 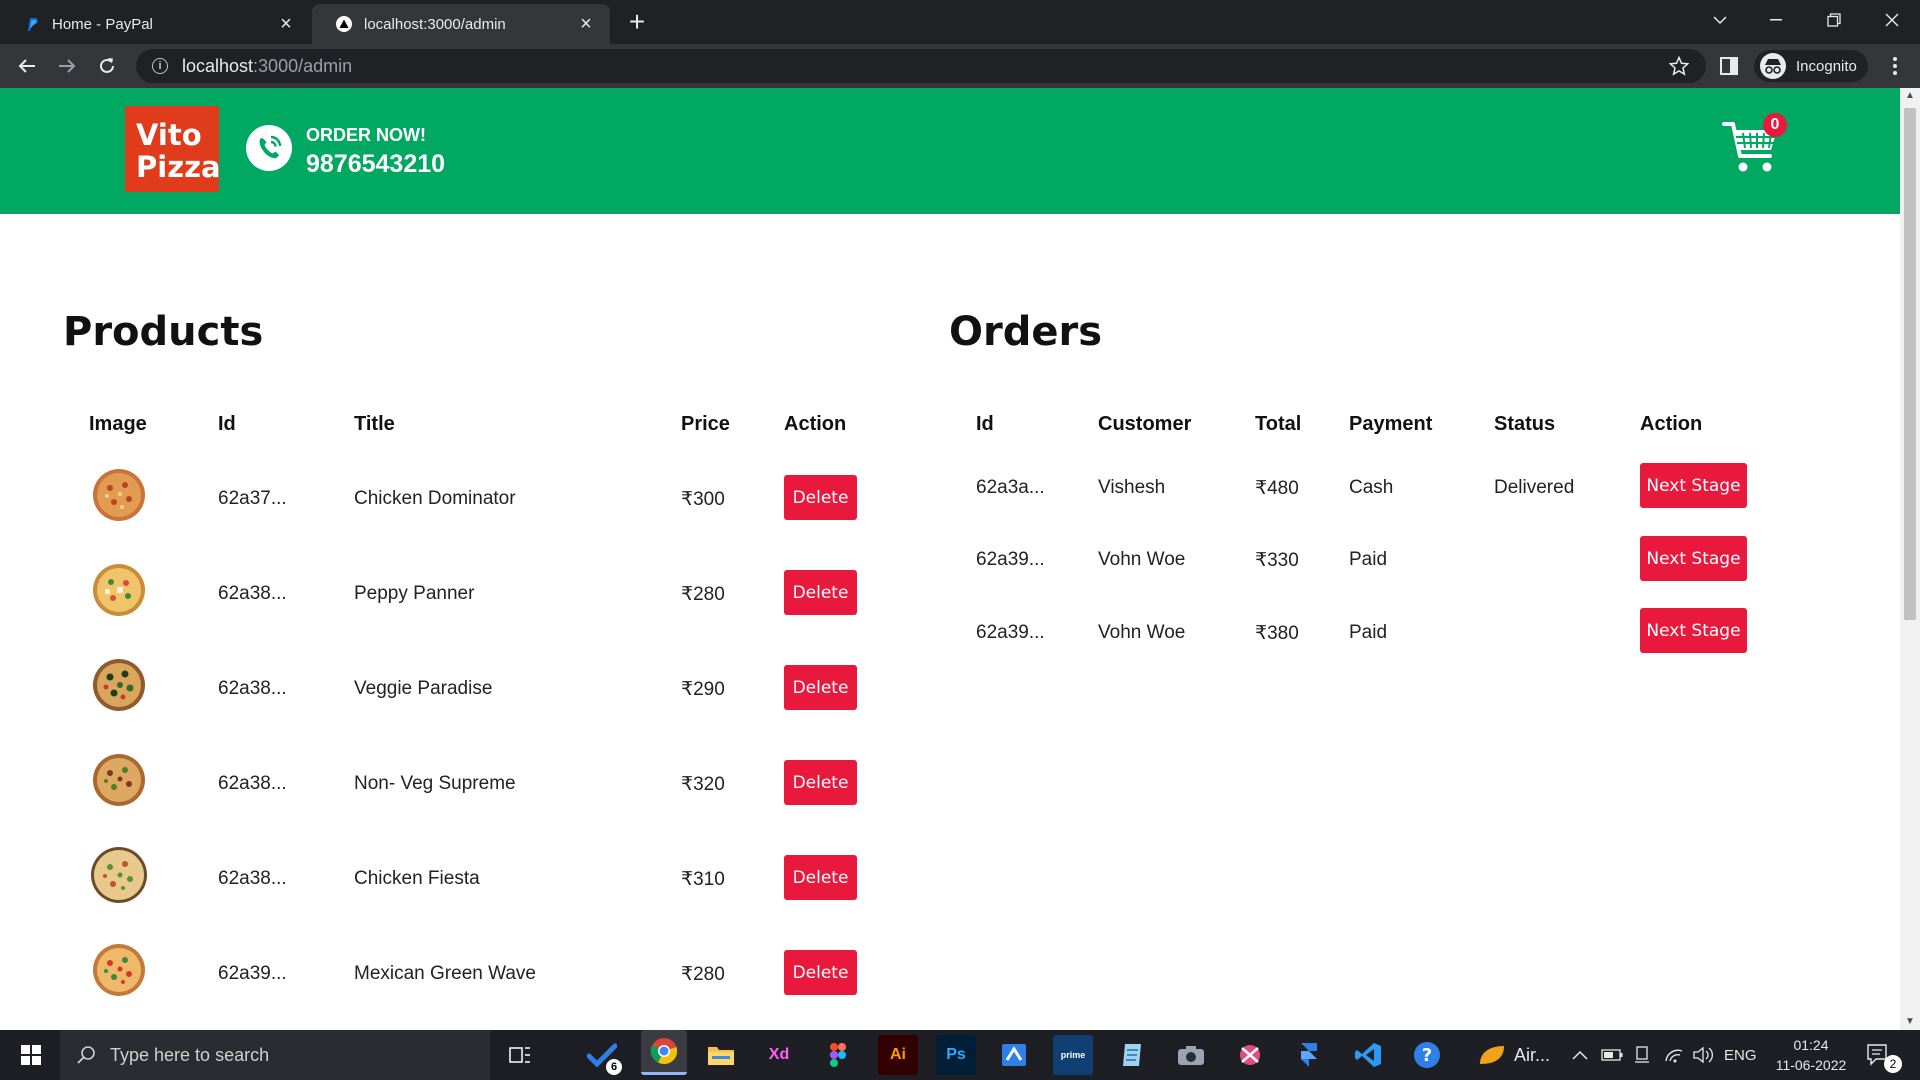 What do you see at coordinates (118, 424) in the screenshot?
I see `products-header-image: Image` at bounding box center [118, 424].